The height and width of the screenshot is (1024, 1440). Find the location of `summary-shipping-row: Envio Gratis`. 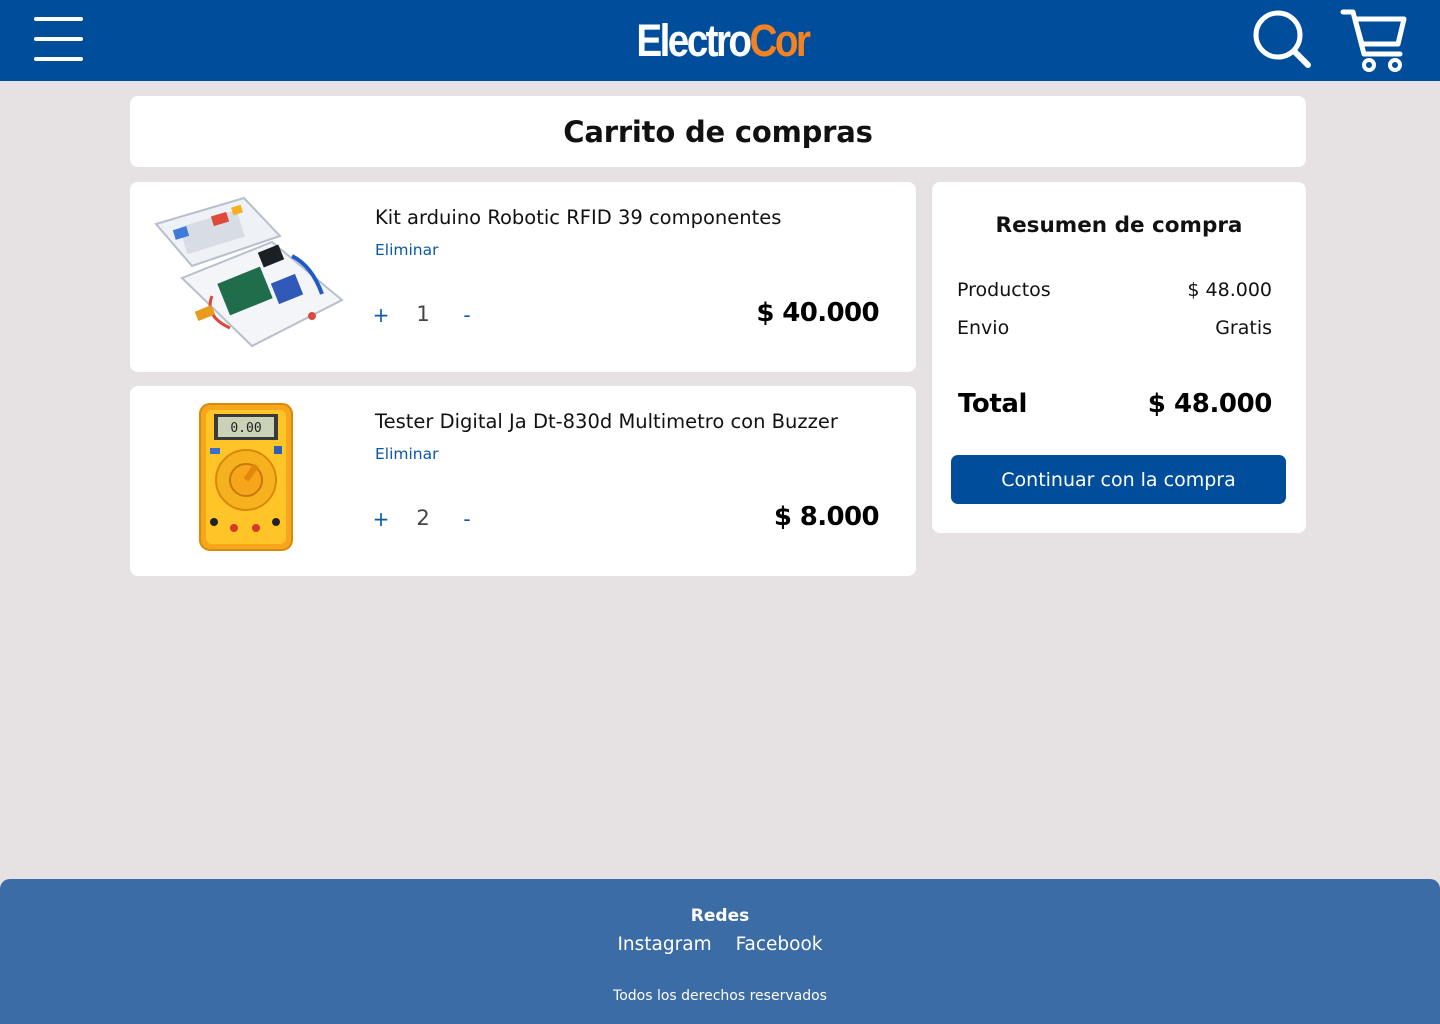

summary-shipping-row: Envio Gratis is located at coordinates (1114, 328).